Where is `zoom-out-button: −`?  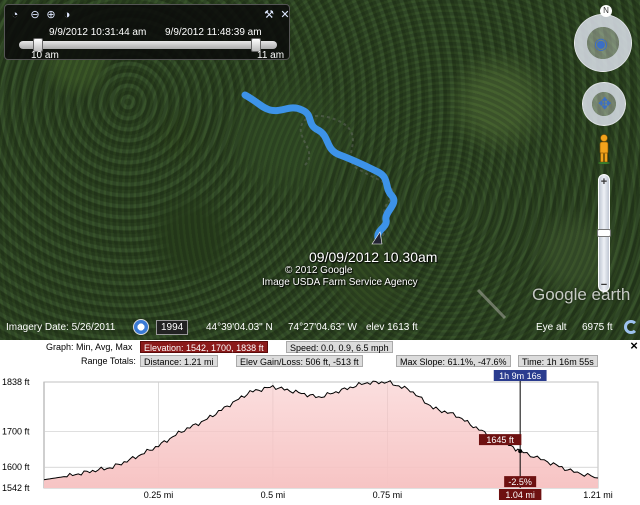 zoom-out-button: − is located at coordinates (604, 285).